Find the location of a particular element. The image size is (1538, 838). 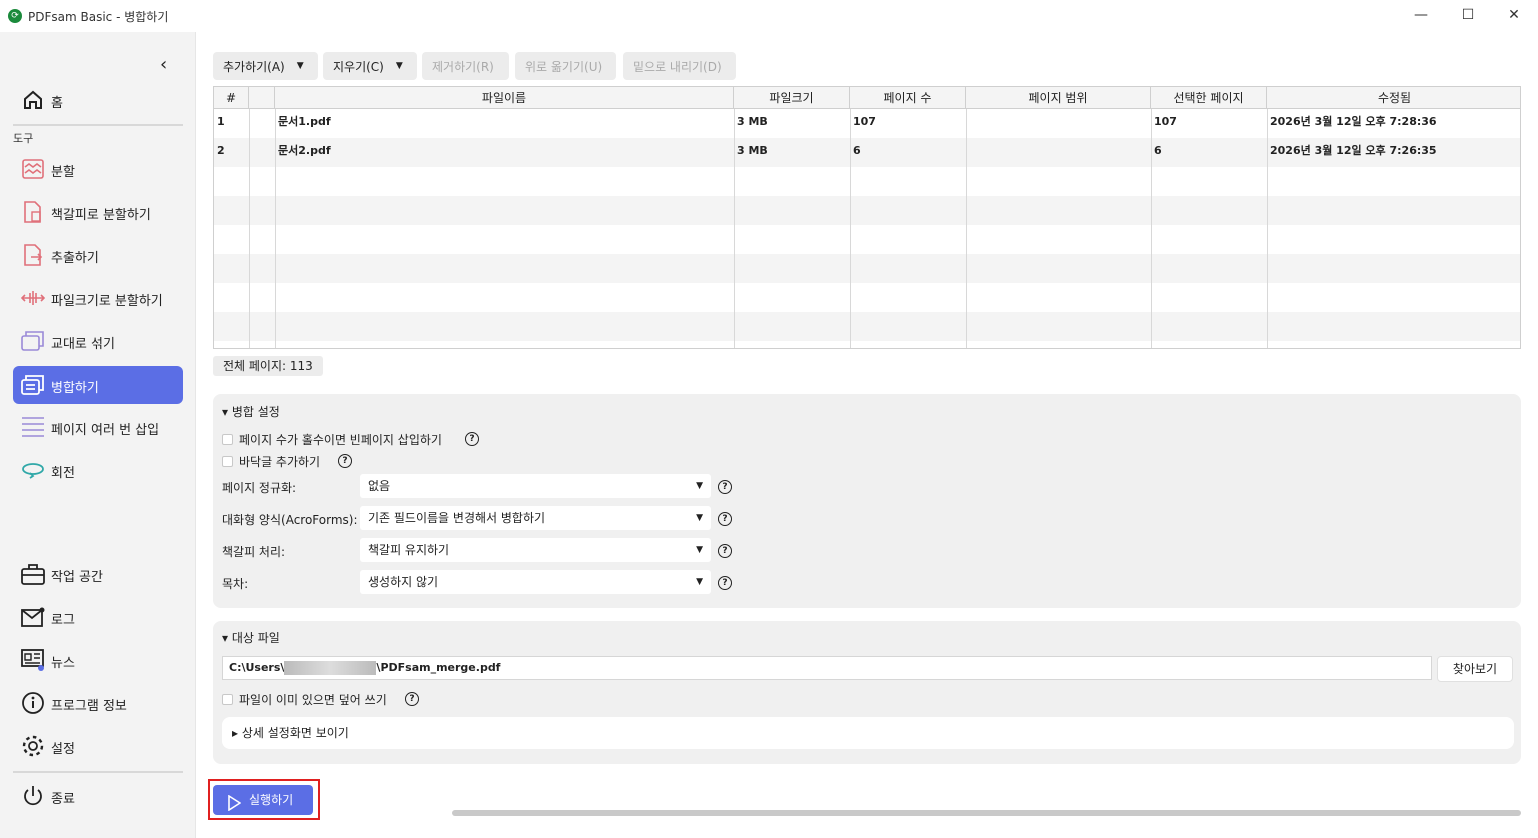

maximize-icon: ☐ is located at coordinates (1468, 15).